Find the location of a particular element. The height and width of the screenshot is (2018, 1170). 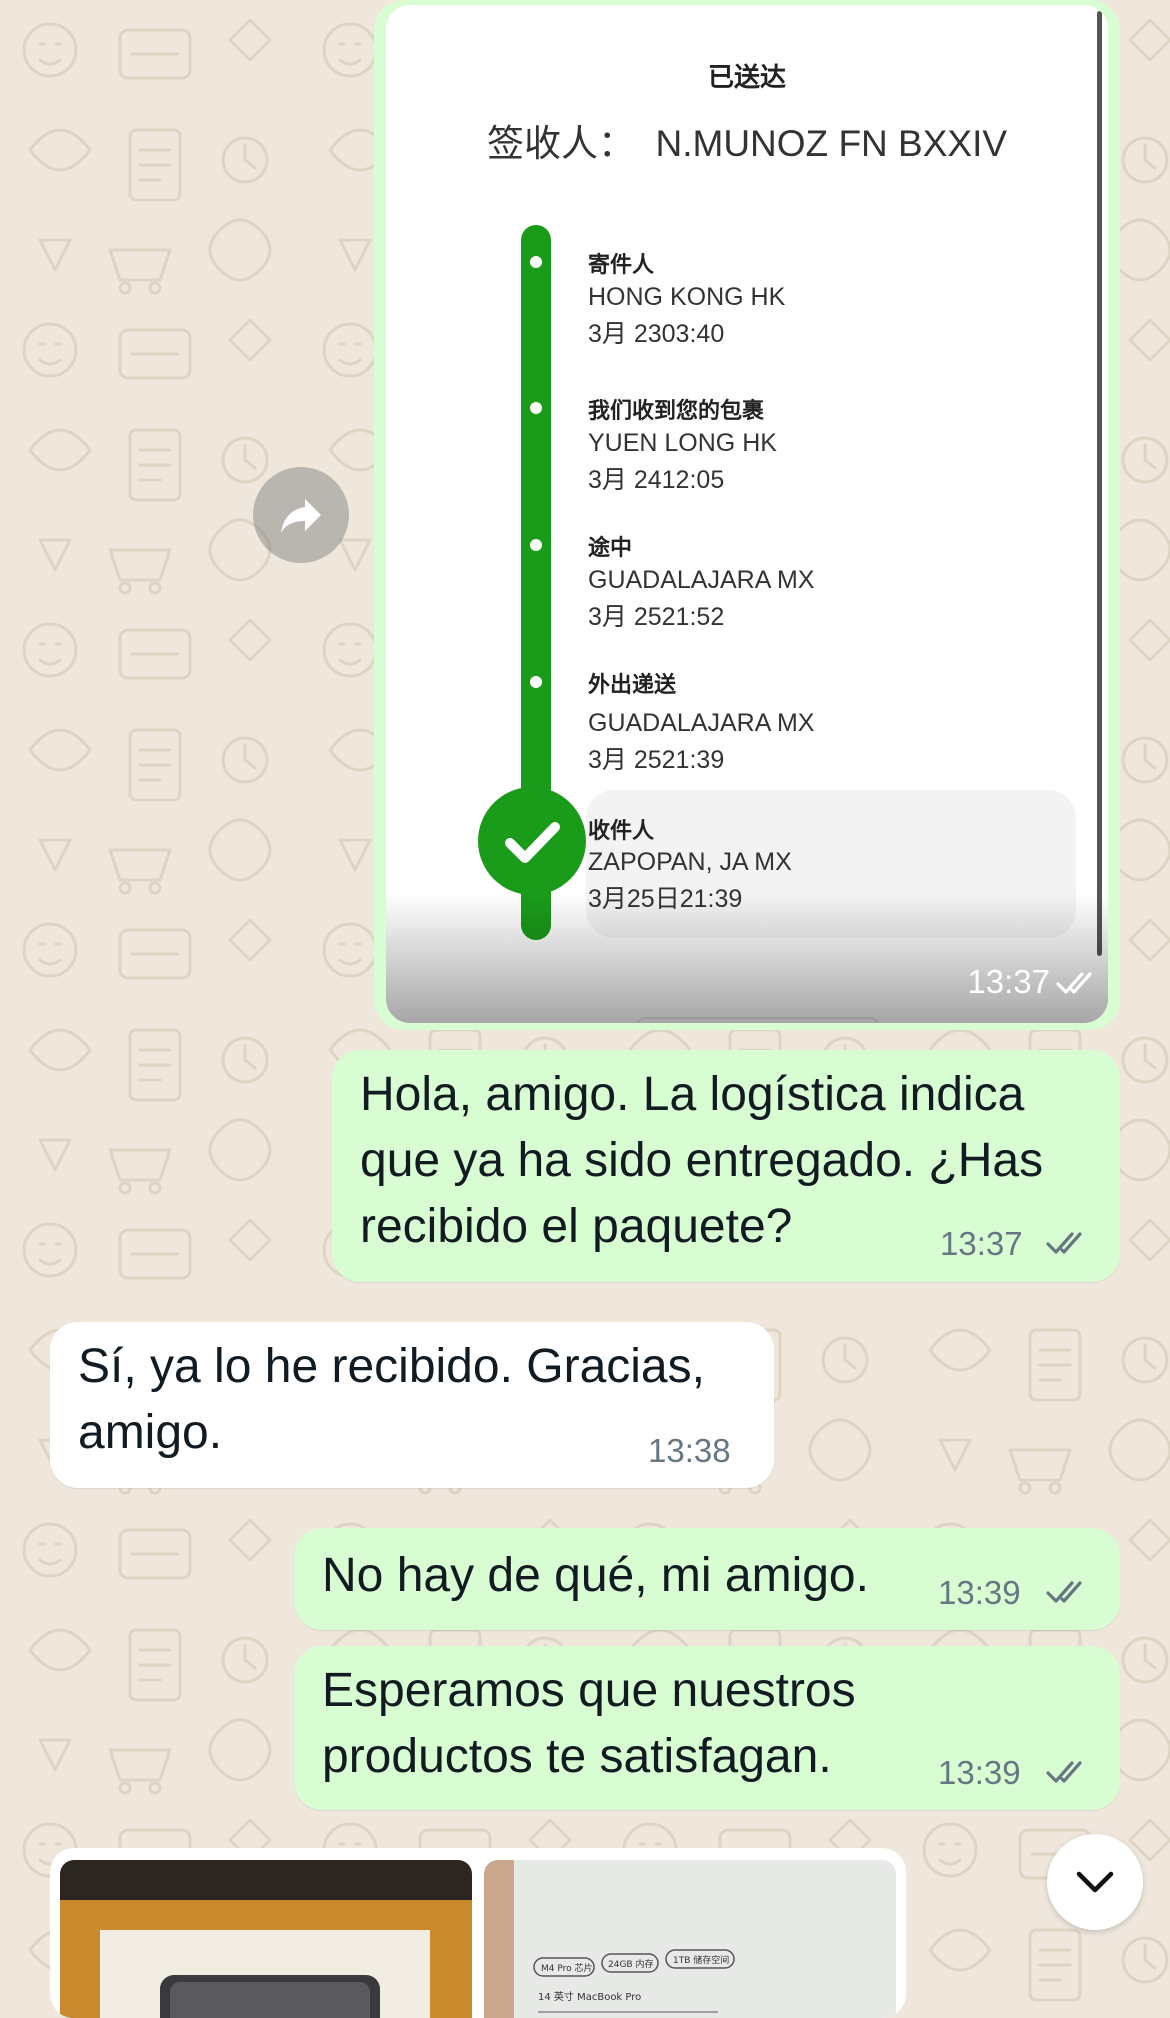

timestamp-shade is located at coordinates (747, 958).